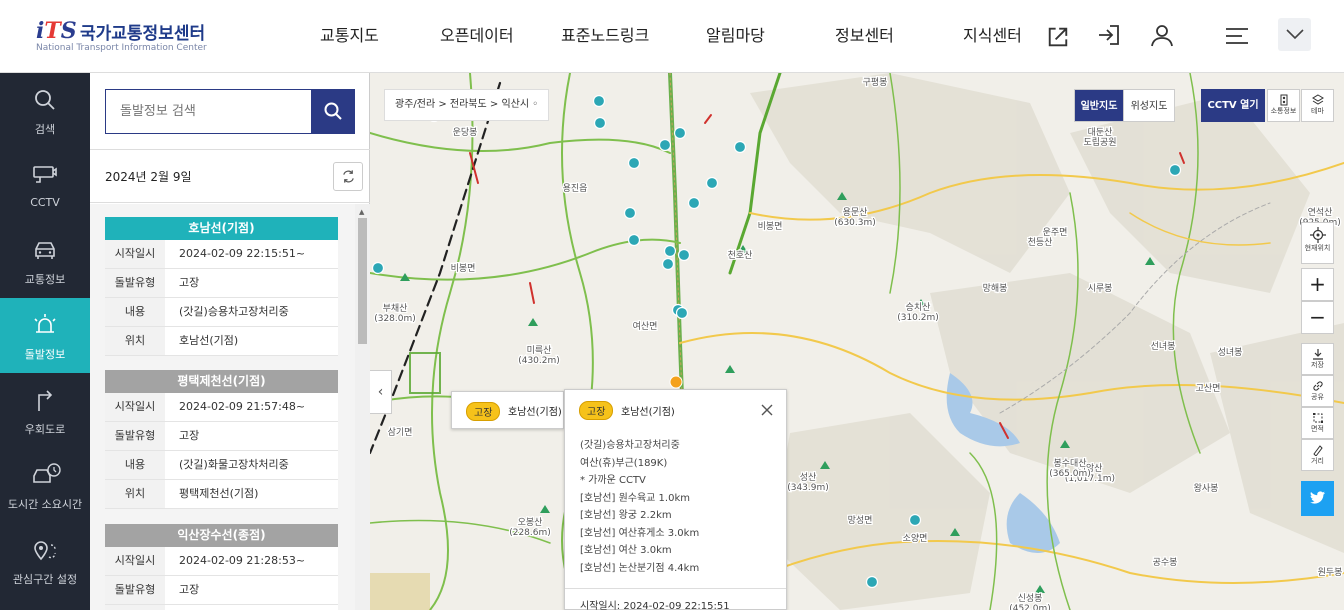  I want to click on incident-content-row: 내용 (갓길)화물고장차처리중, so click(221, 465).